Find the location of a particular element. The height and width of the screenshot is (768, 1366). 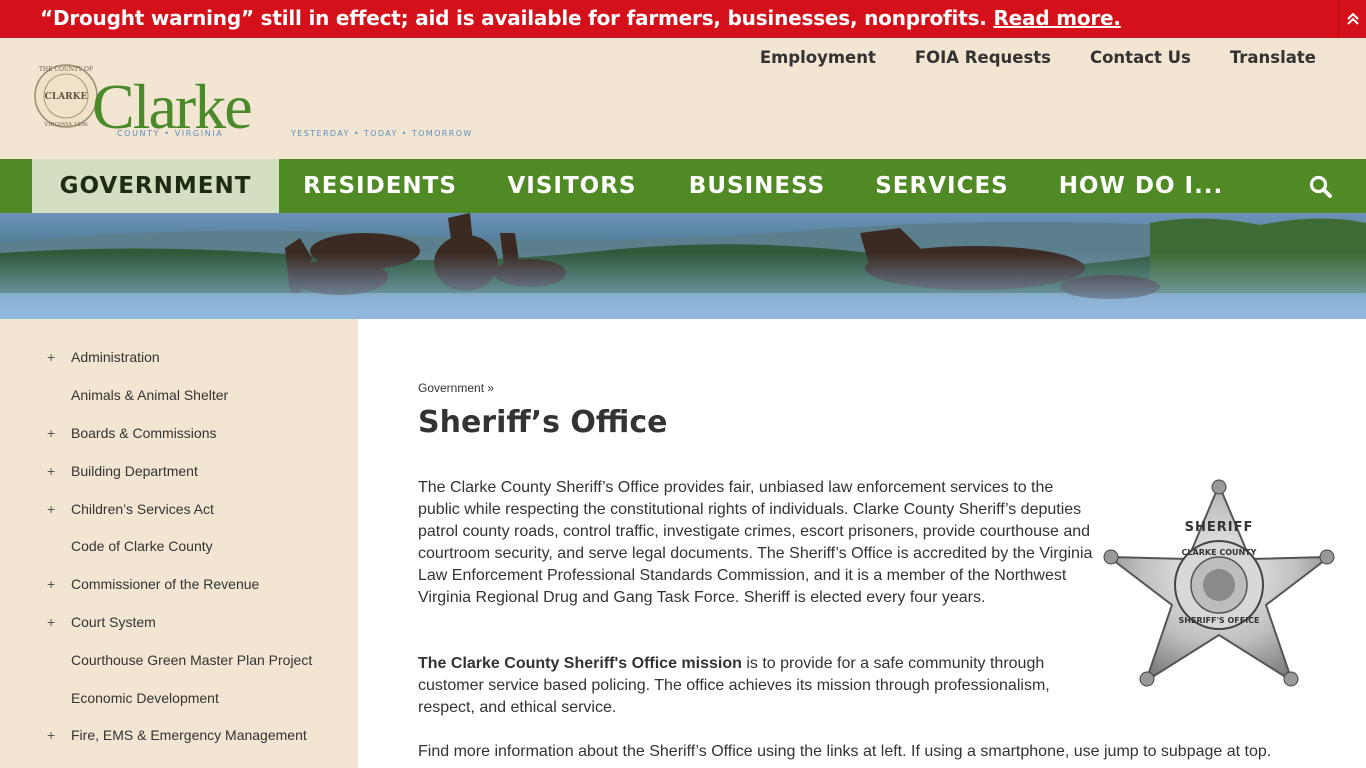

nav-business: BUSINESS is located at coordinates (757, 186).